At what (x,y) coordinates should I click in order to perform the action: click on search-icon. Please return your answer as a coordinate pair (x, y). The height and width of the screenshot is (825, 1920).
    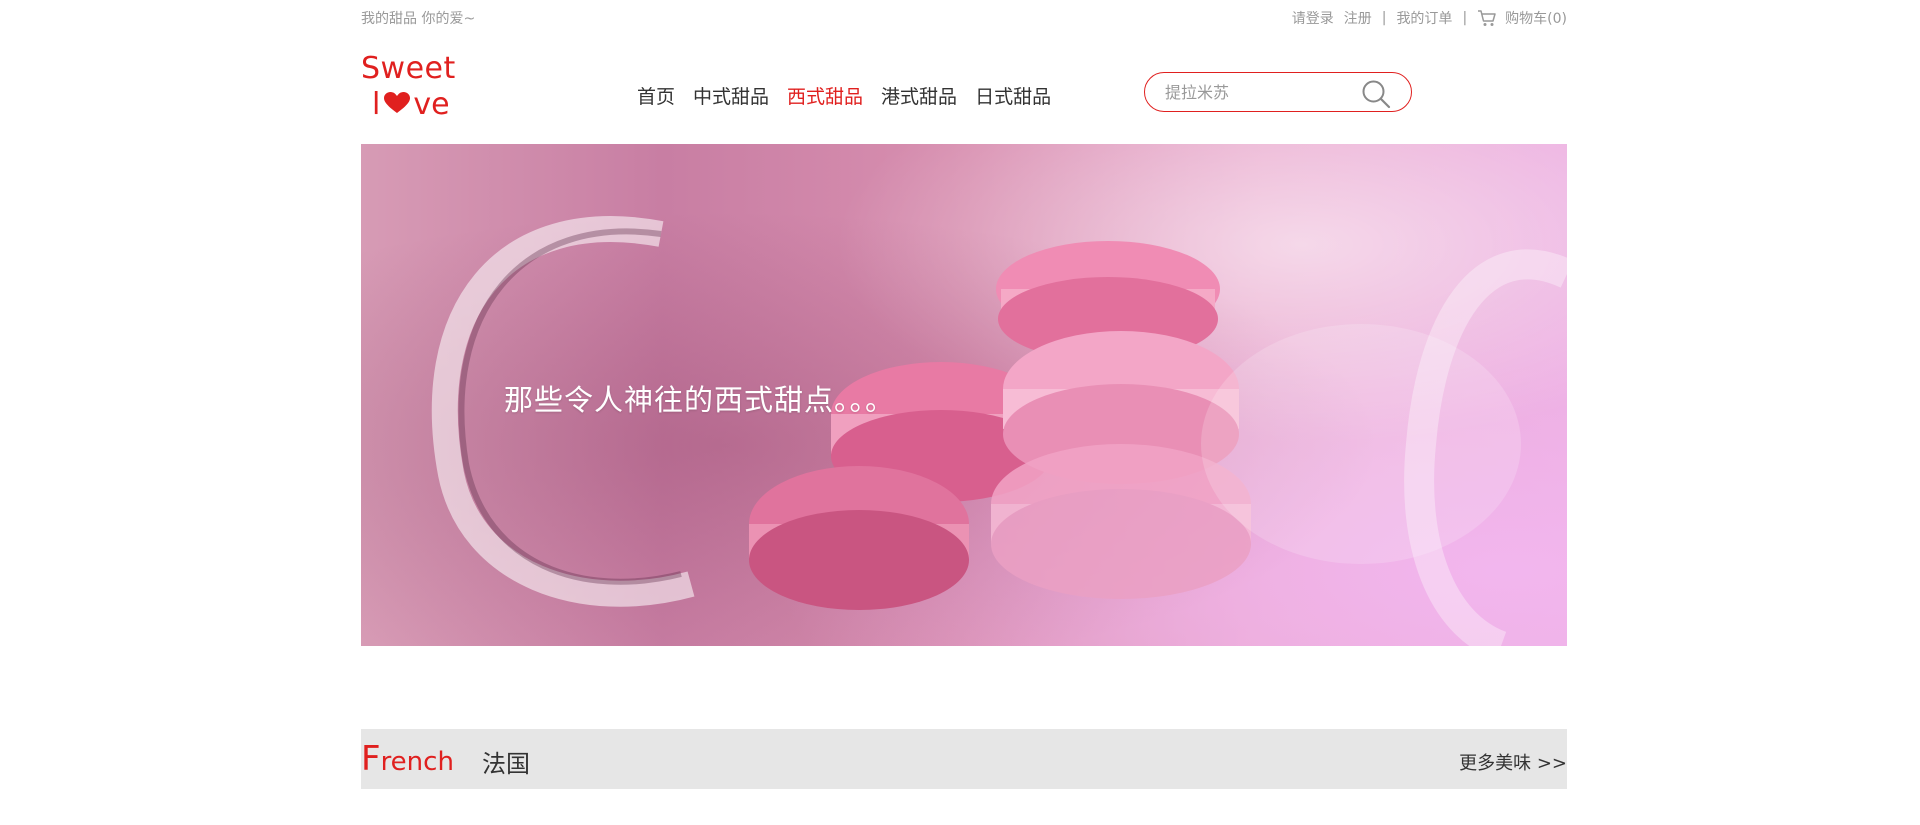
    Looking at the image, I should click on (1376, 96).